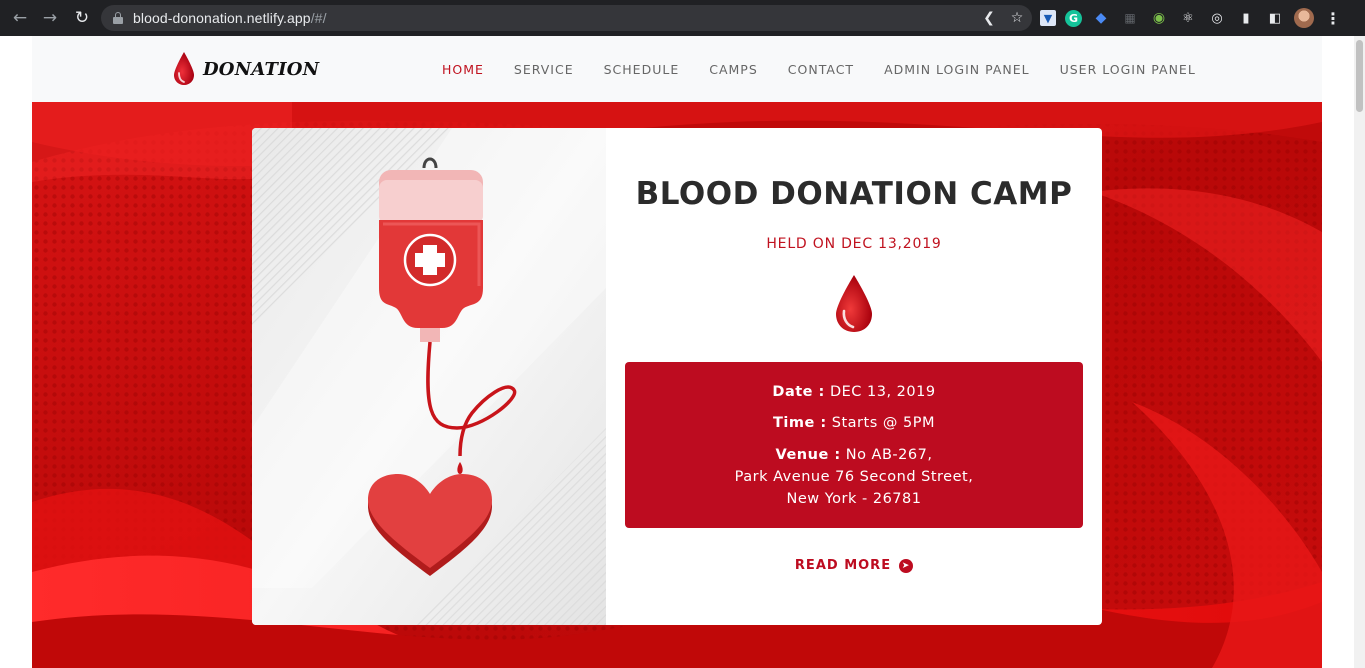 The image size is (1365, 668). Describe the element at coordinates (1333, 18) in the screenshot. I see `menu-icon: ⋮` at that location.